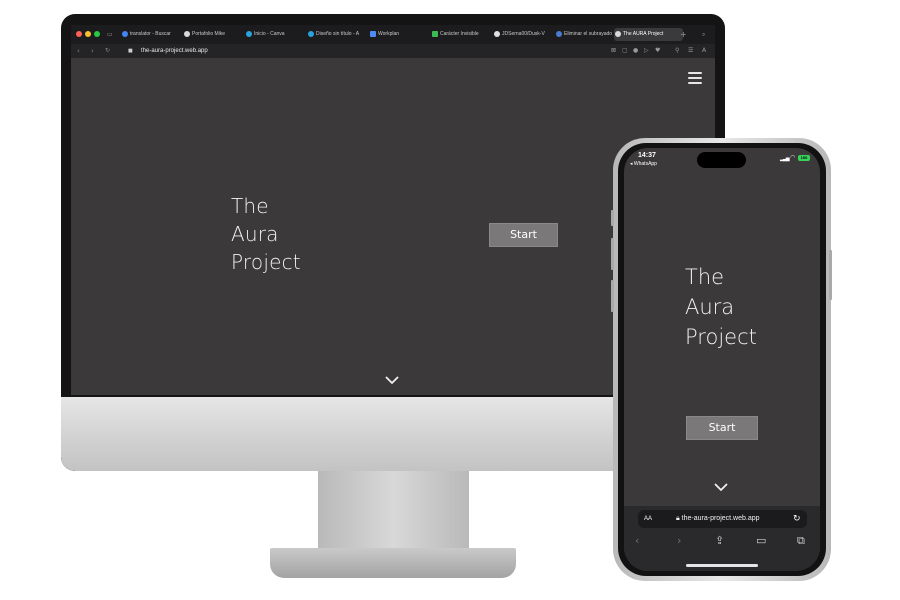 The width and height of the screenshot is (900, 600). Describe the element at coordinates (804, 158) in the screenshot. I see `battery-icon: 100` at that location.